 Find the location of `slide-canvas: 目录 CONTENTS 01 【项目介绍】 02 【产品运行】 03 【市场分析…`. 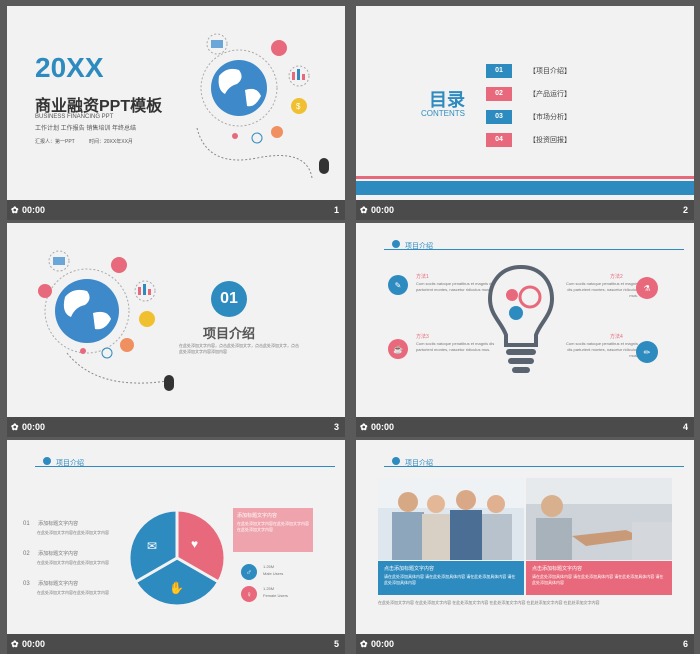

slide-canvas: 目录 CONTENTS 01 【项目介绍】 02 【产品运行】 03 【市场分析… is located at coordinates (525, 103).